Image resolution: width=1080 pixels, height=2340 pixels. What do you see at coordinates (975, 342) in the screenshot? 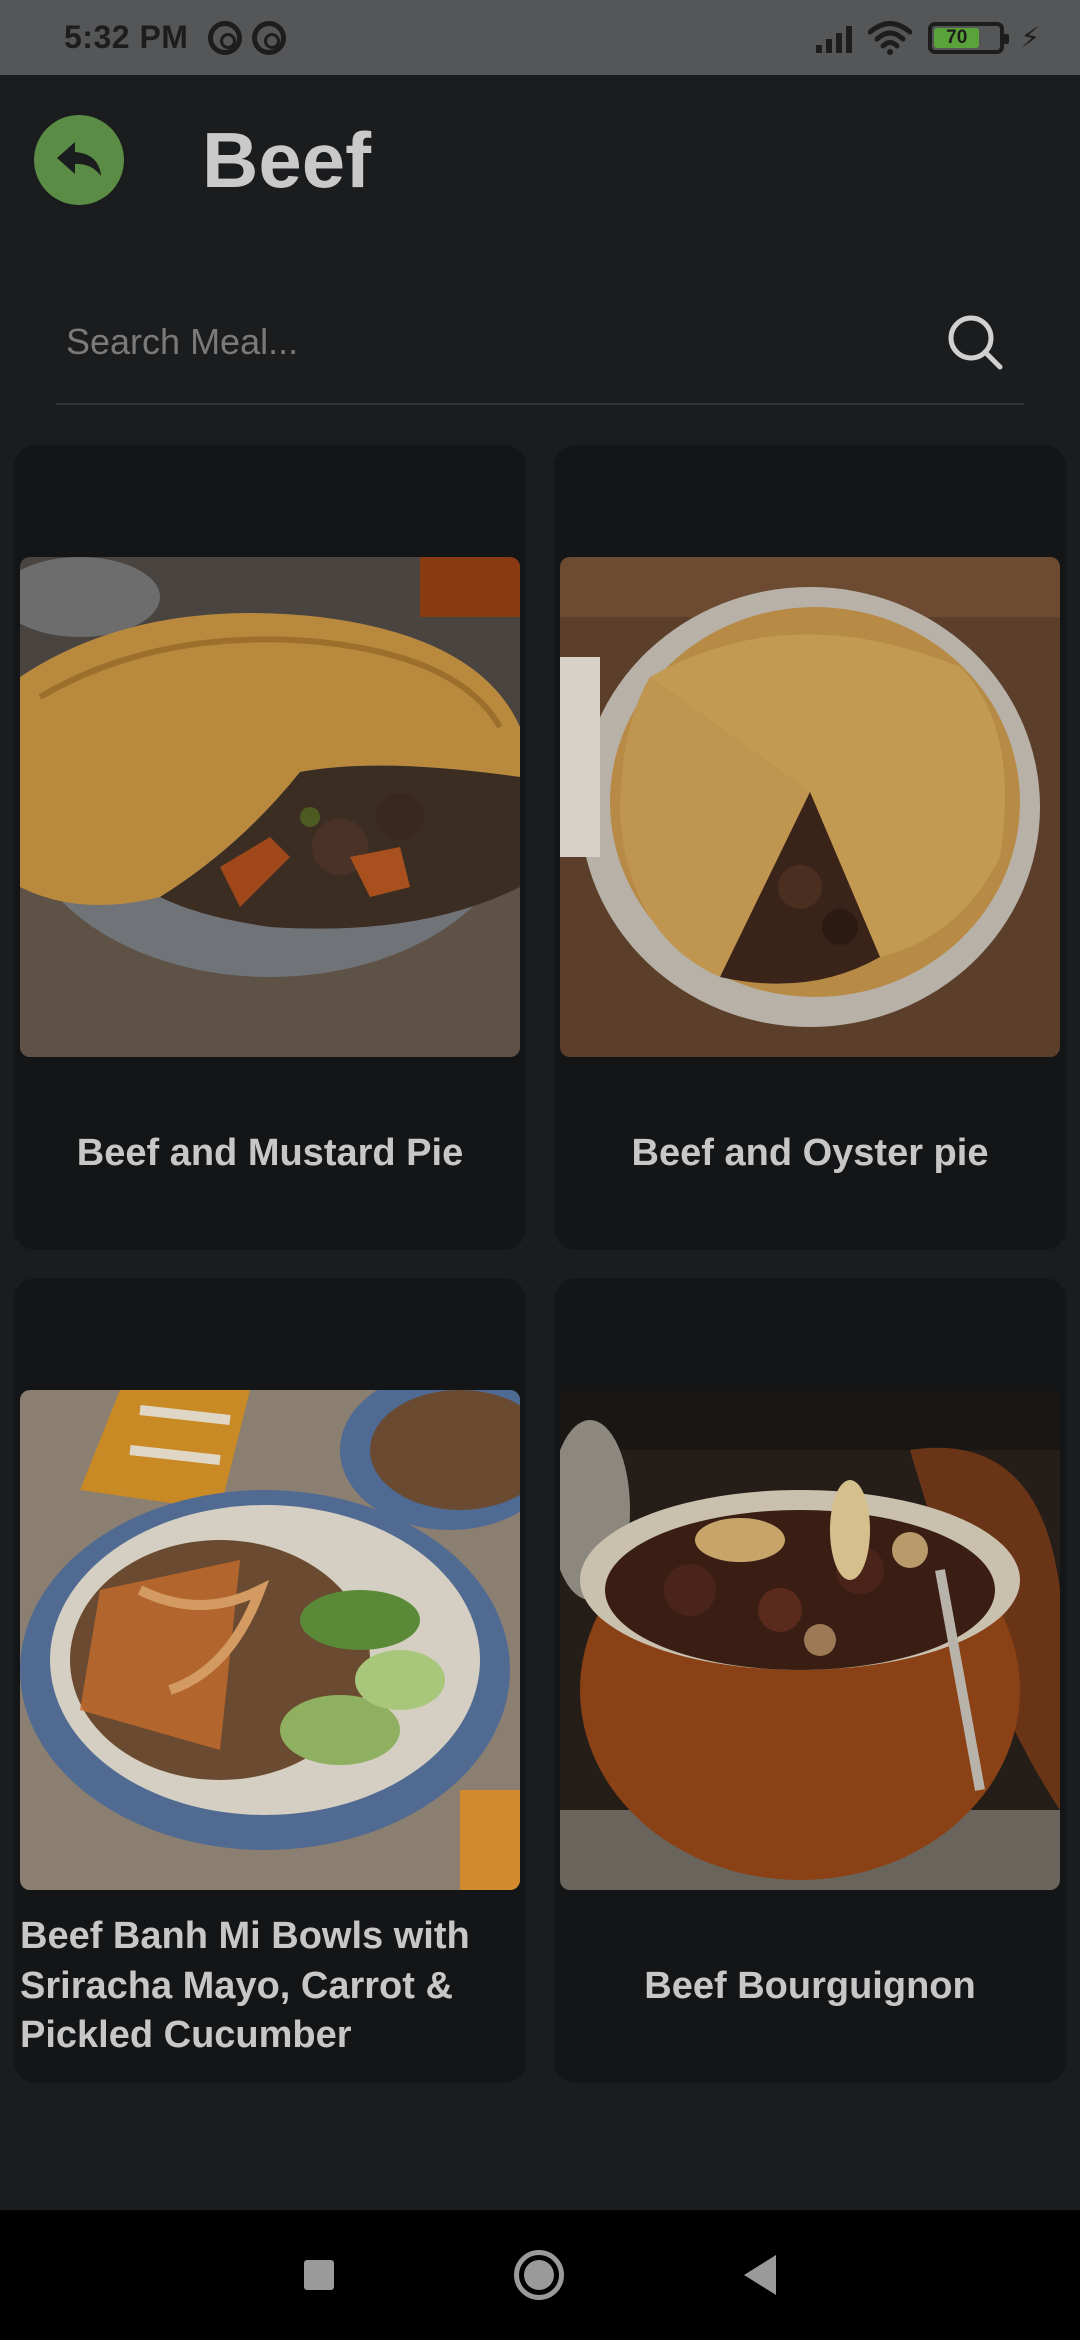
I see `search-icon` at bounding box center [975, 342].